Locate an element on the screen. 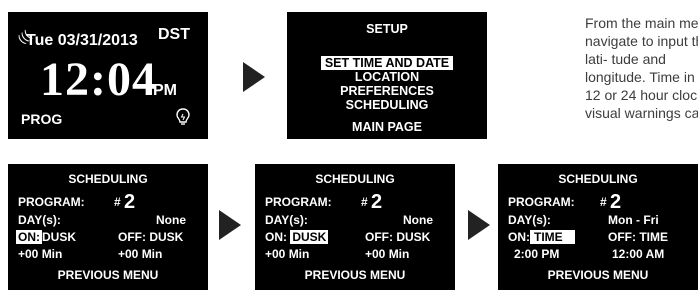  on-field: ON: TIME is located at coordinates (541, 237).